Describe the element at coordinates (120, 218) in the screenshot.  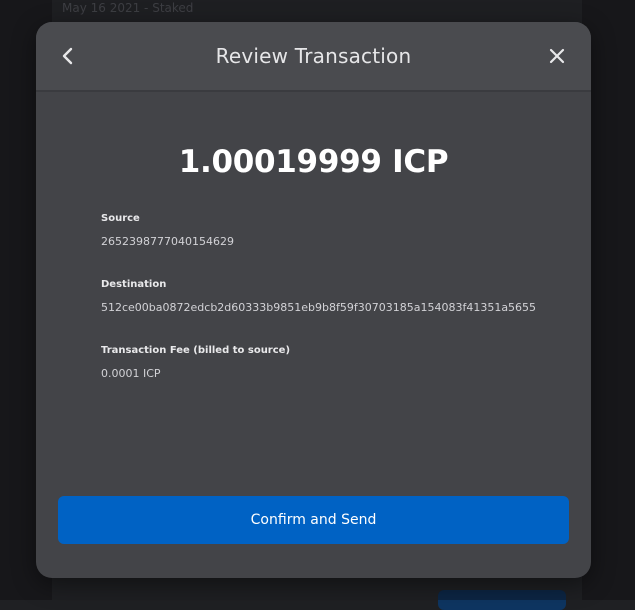
I see `source-label: Source` at that location.